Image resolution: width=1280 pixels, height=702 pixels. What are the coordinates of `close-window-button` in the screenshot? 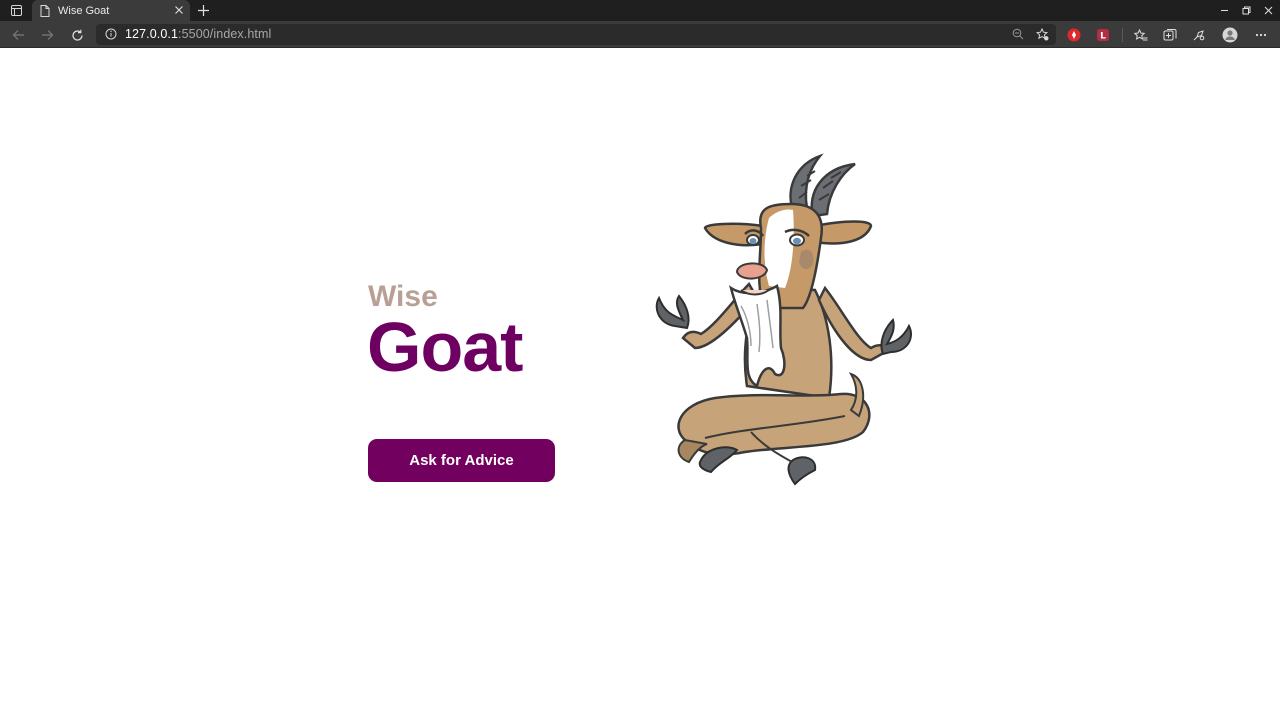 It's located at (1268, 10).